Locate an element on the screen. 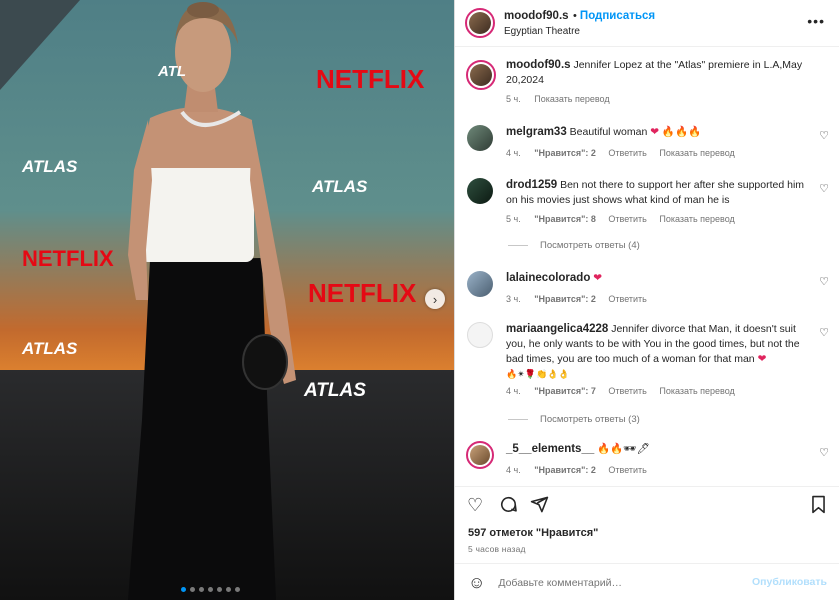 Image resolution: width=839 pixels, height=601 pixels. chevron-right-icon: › is located at coordinates (435, 299).